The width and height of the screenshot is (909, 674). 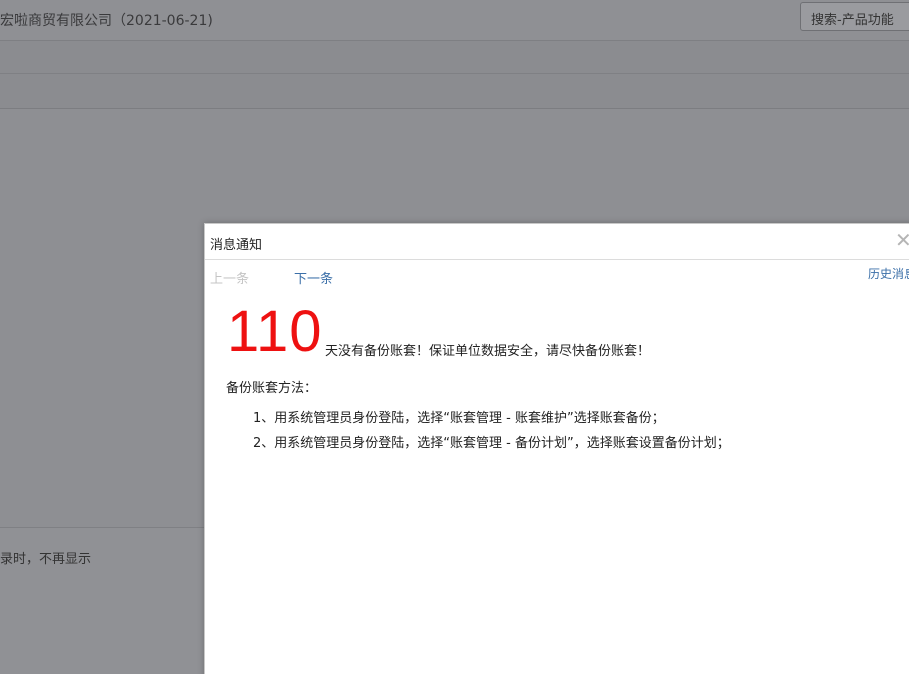 I want to click on search-input: 搜索-产品功能, so click(x=854, y=16).